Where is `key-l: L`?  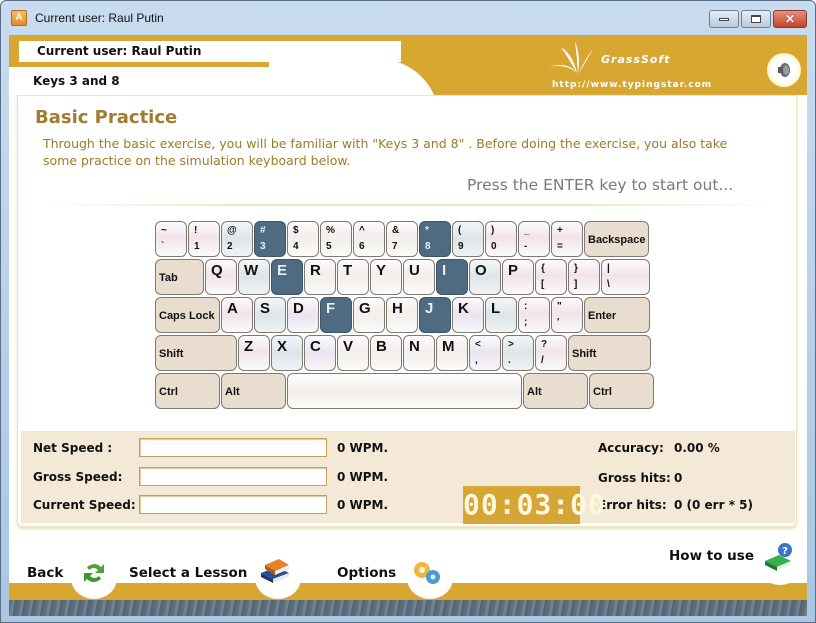
key-l: L is located at coordinates (501, 315).